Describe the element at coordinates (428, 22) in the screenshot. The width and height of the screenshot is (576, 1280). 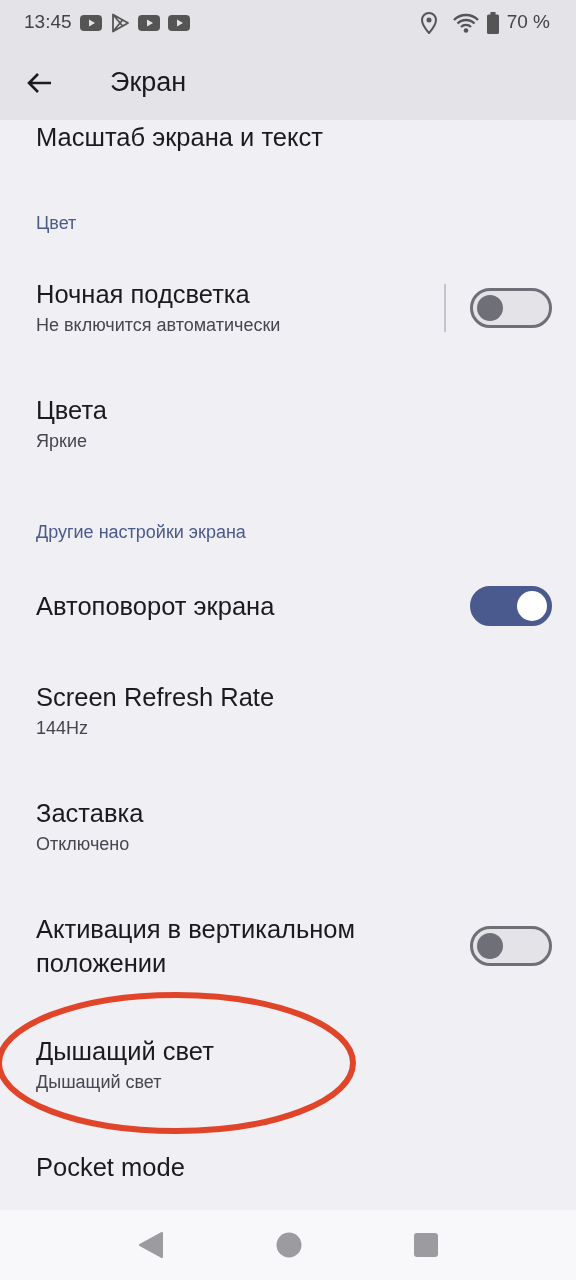
I see `location-icon` at that location.